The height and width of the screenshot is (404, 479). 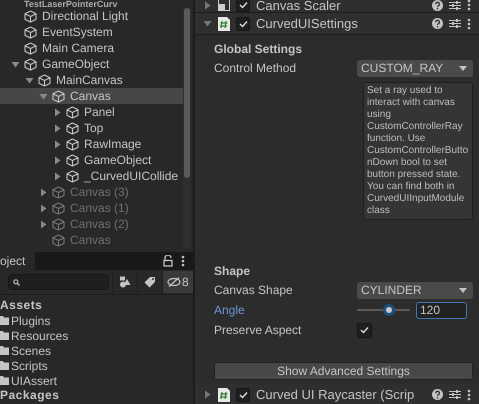 What do you see at coordinates (91, 128) in the screenshot?
I see `hierarchy-item: Top` at bounding box center [91, 128].